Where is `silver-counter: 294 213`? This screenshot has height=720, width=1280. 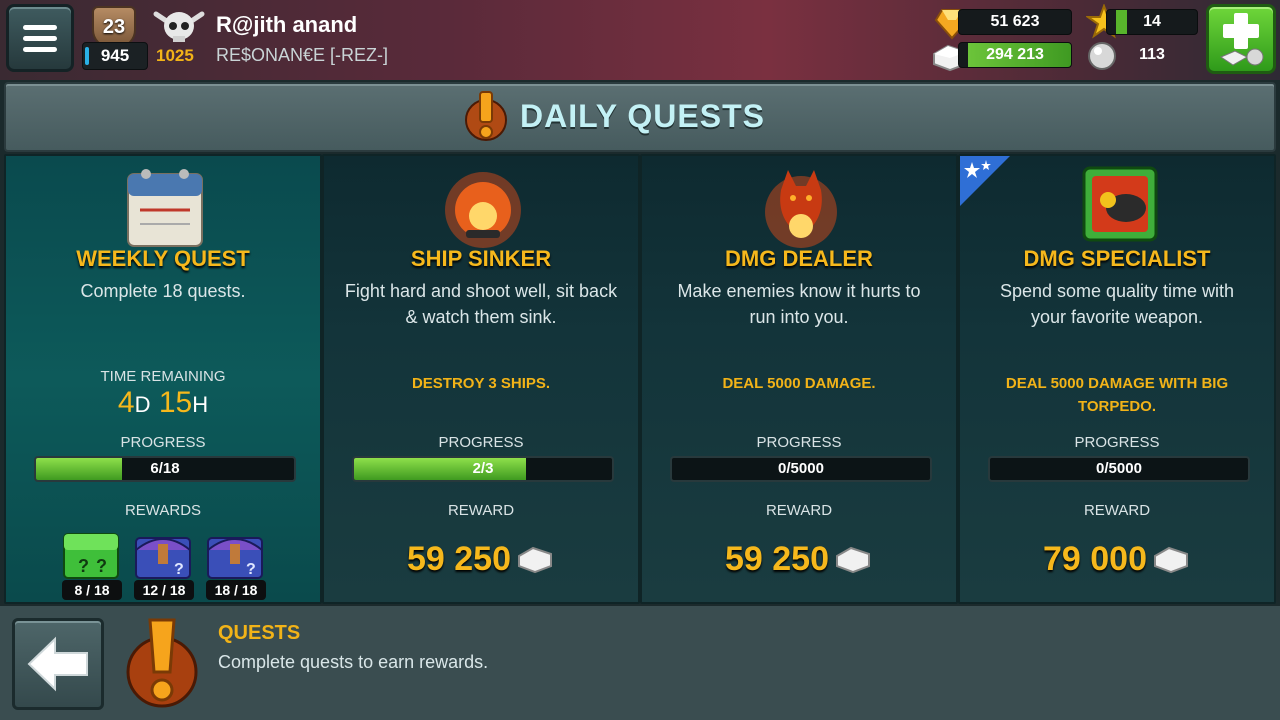
silver-counter: 294 213 is located at coordinates (1015, 55).